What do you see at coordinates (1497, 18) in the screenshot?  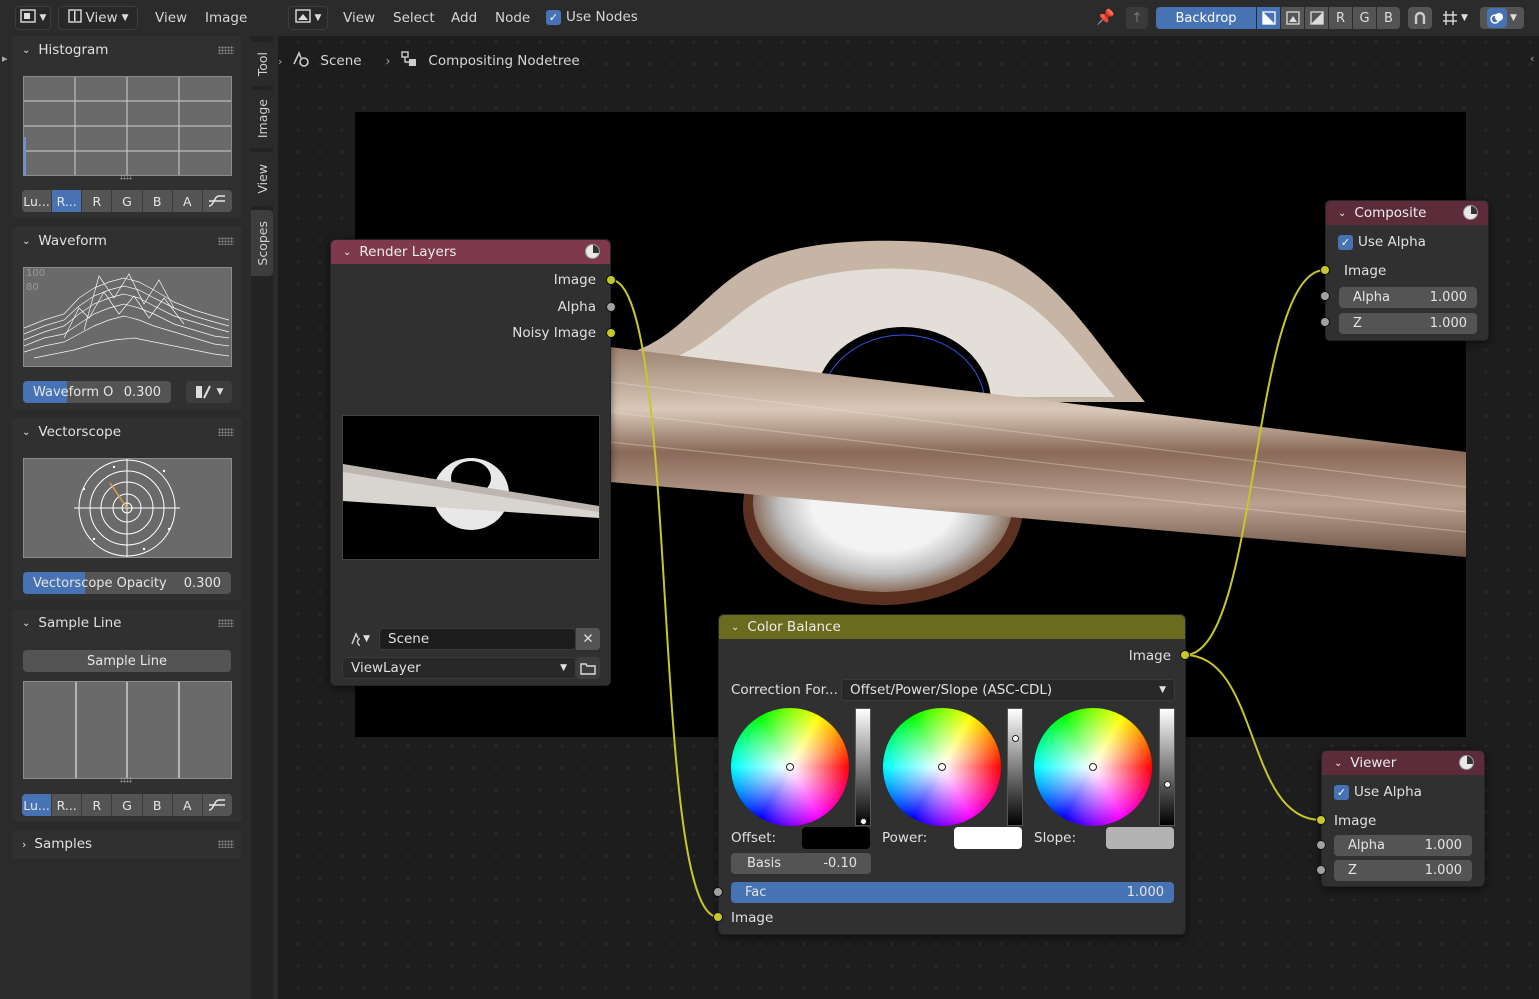 I see `overlays-toggle` at bounding box center [1497, 18].